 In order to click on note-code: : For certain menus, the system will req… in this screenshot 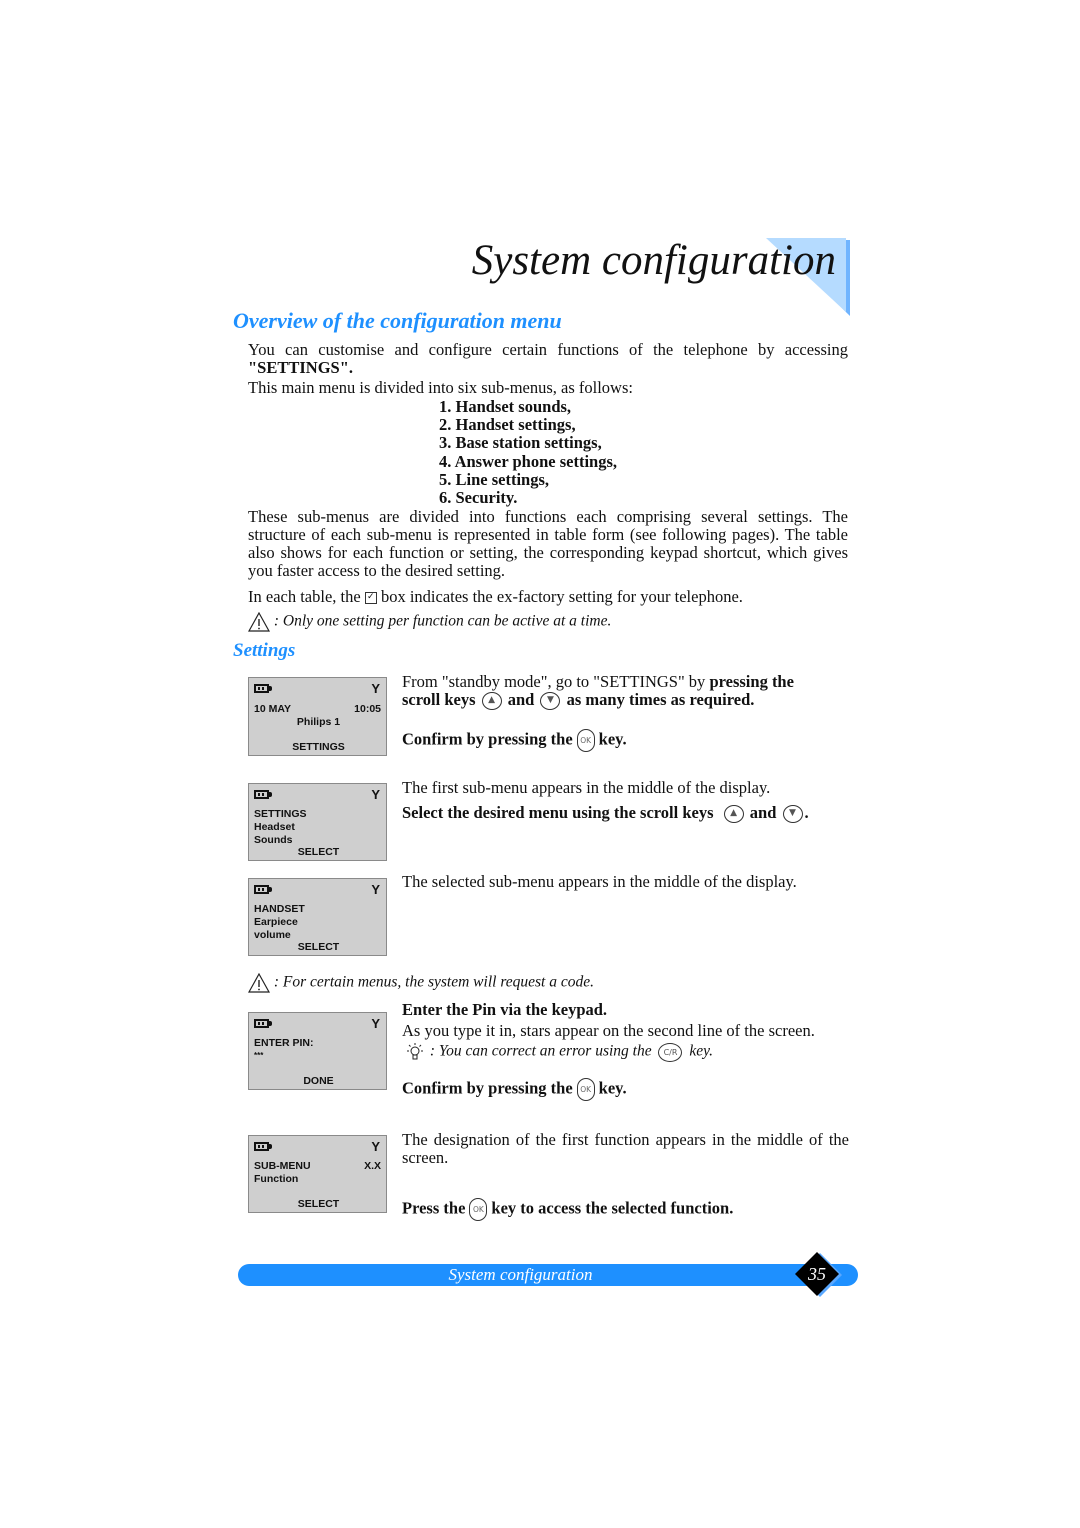, I will do `click(548, 983)`.